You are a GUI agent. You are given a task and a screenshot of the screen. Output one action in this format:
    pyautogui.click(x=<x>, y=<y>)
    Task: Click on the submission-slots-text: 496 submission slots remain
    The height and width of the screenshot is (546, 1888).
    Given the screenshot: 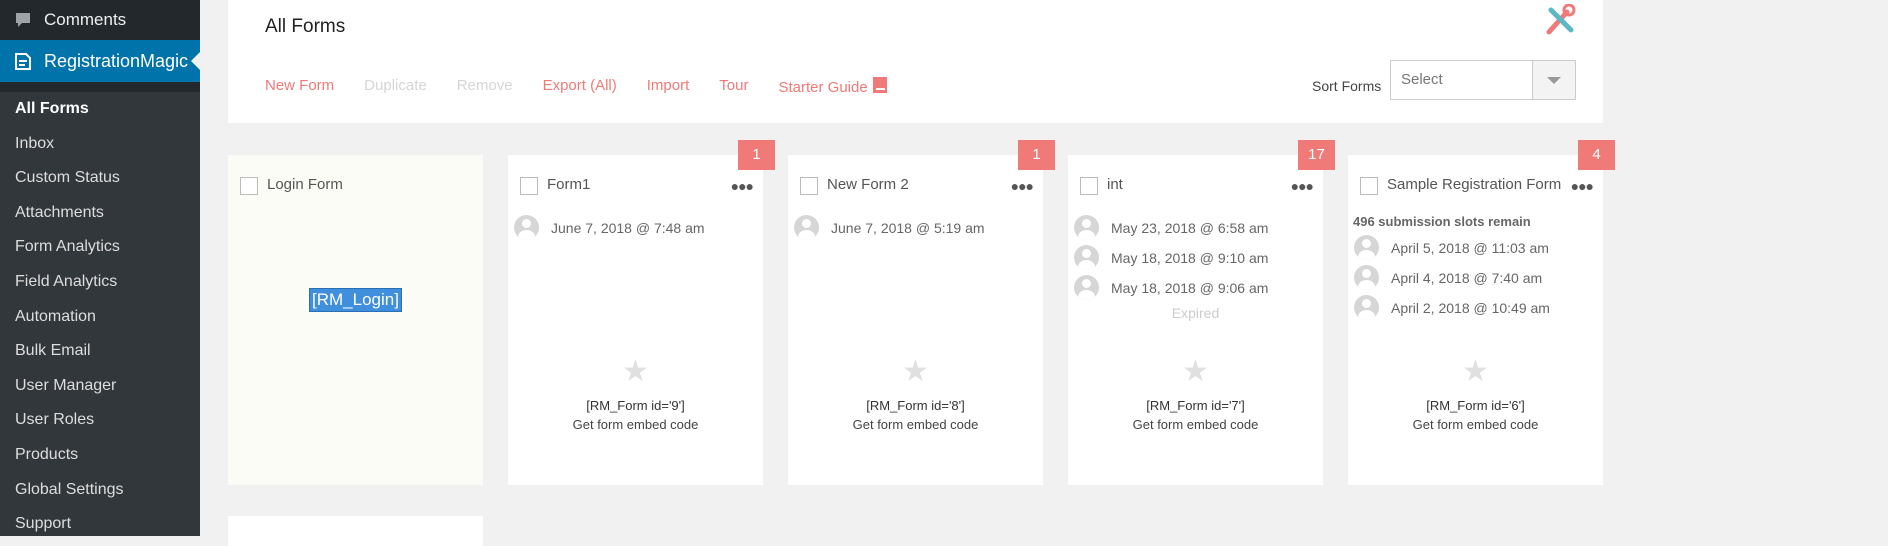 What is the action you would take?
    pyautogui.click(x=1442, y=221)
    